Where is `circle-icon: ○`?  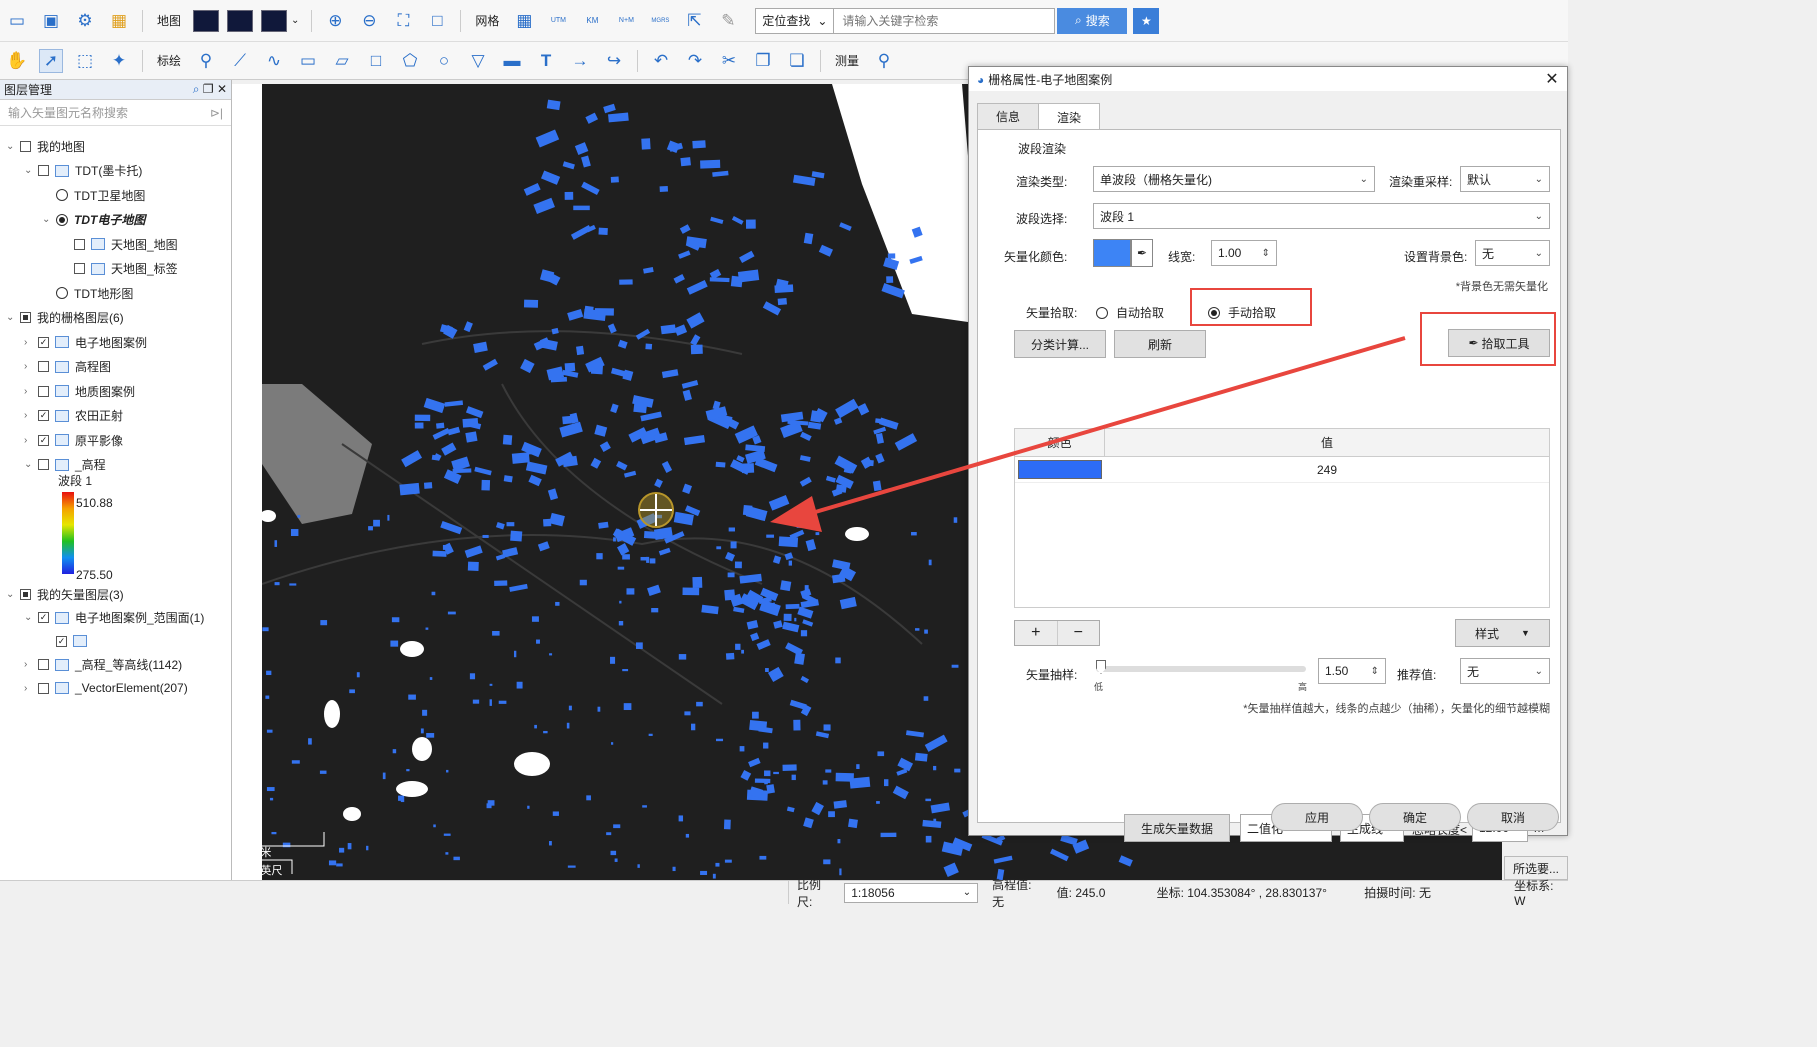 circle-icon: ○ is located at coordinates (444, 61).